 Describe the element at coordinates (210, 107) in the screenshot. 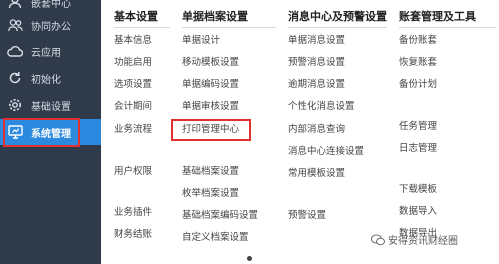

I see `menu-item-doc-audit: 单据审核设置` at that location.